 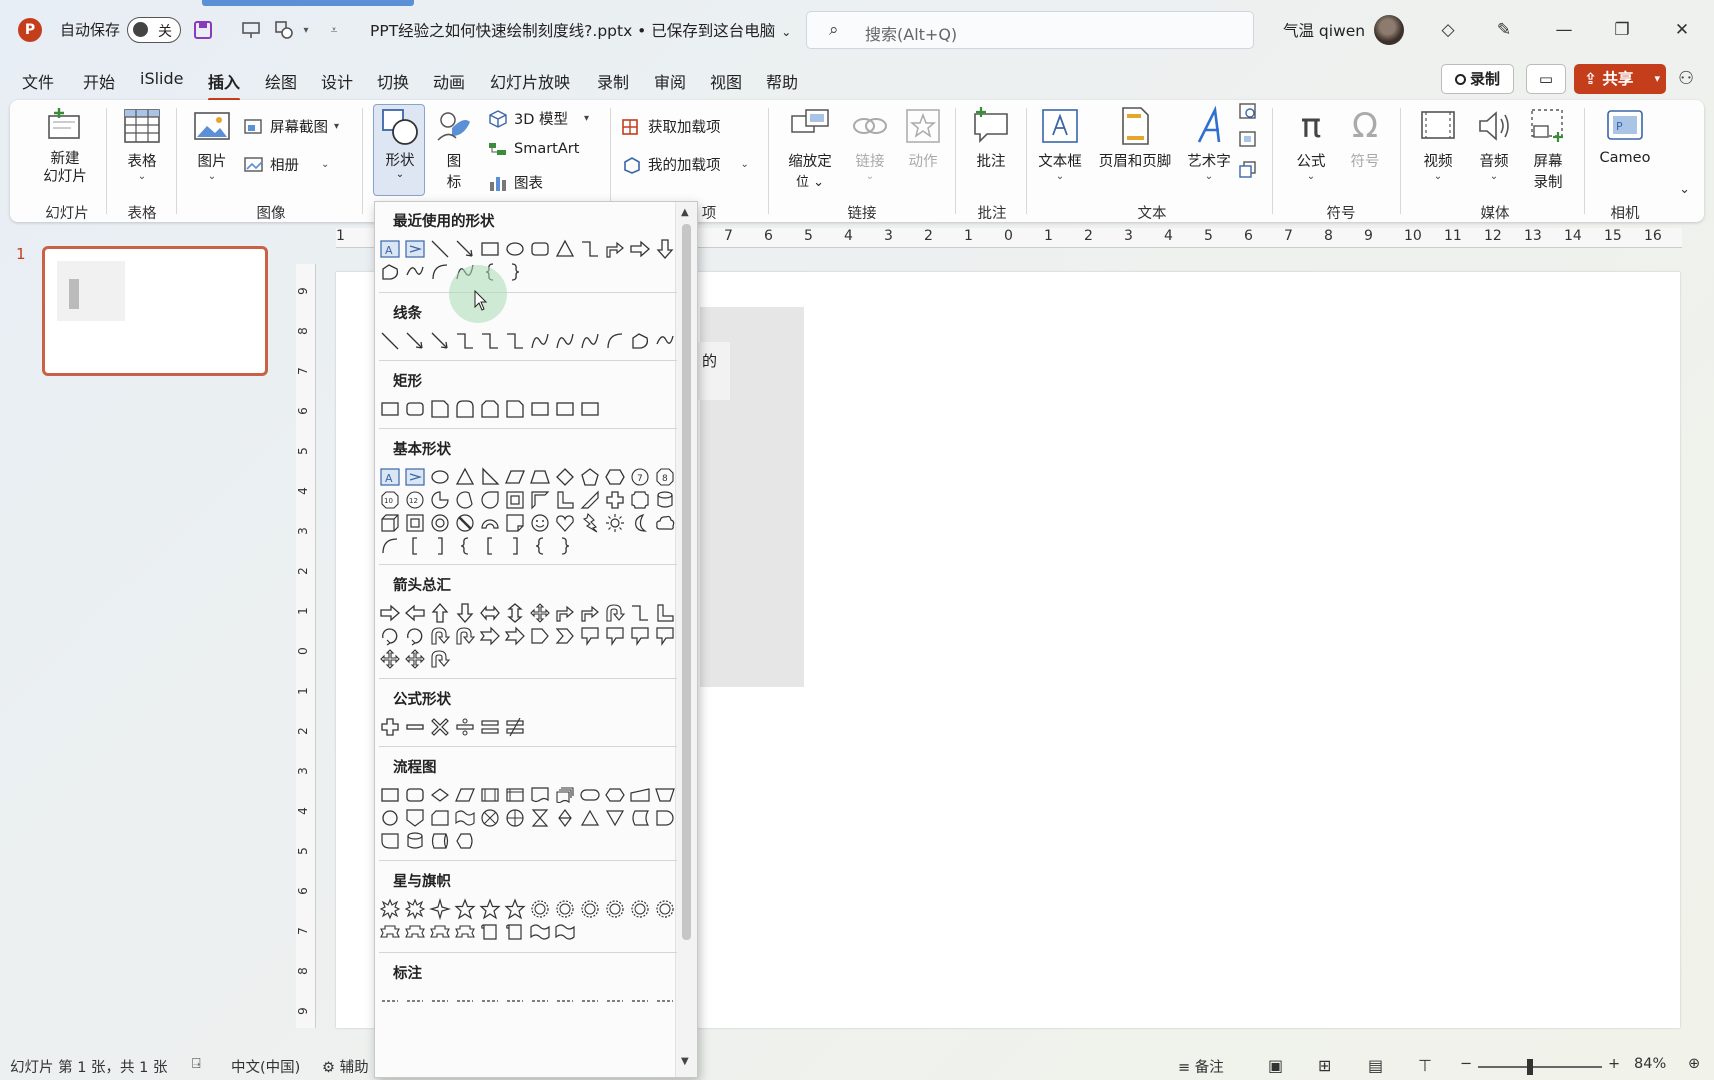 I want to click on zoom-slider, so click(x=1540, y=1067).